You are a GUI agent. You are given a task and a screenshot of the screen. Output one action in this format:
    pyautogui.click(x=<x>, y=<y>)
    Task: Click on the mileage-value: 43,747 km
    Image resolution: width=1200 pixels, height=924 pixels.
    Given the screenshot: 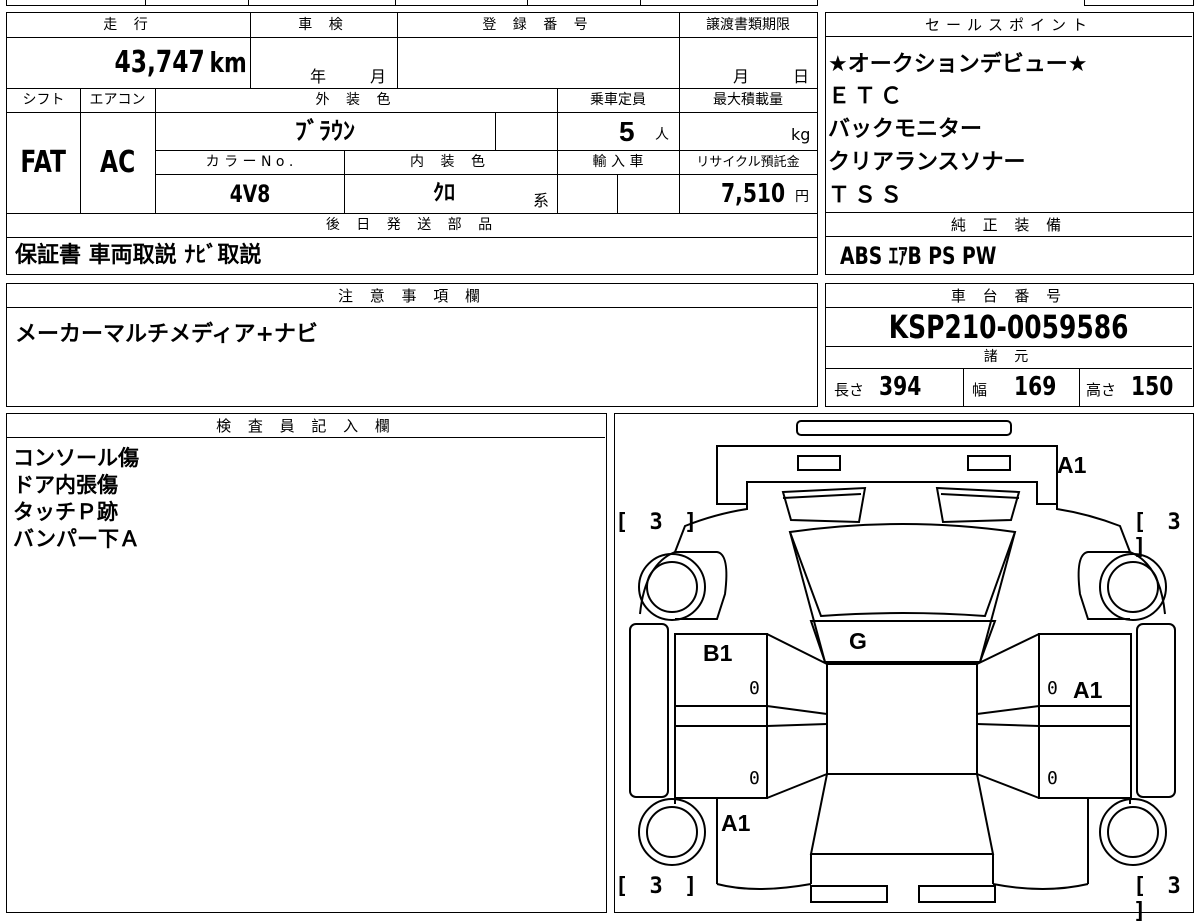 What is the action you would take?
    pyautogui.click(x=180, y=62)
    